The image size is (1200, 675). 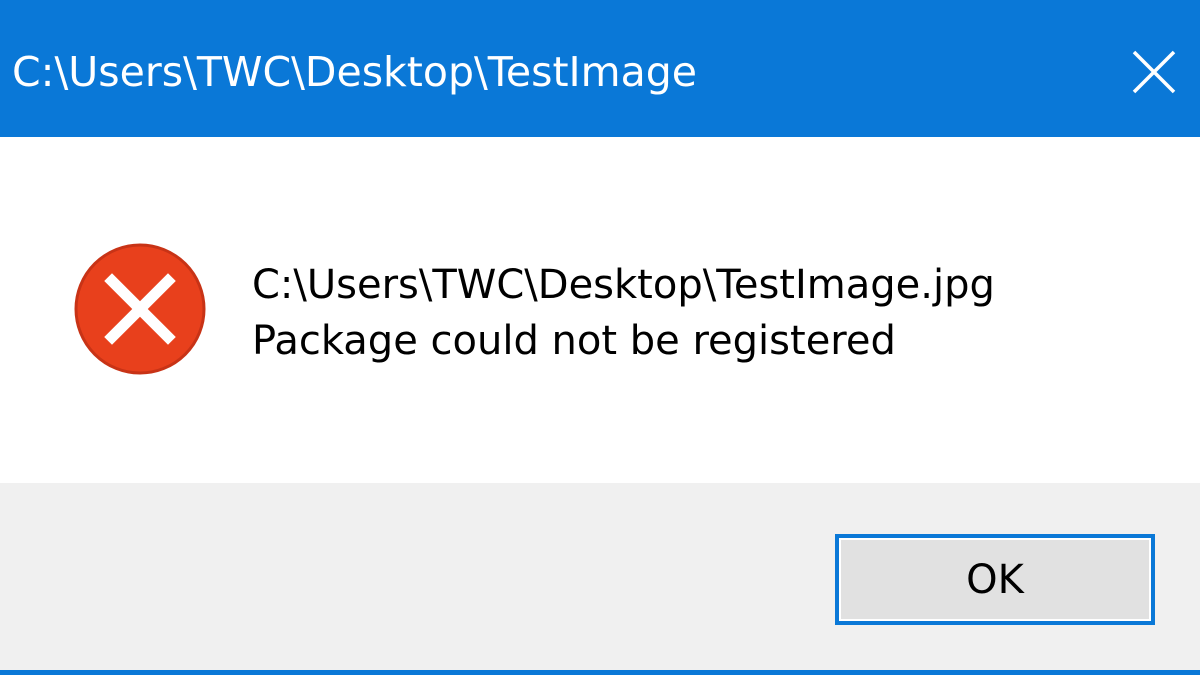 I want to click on ok-button-label: OK, so click(x=995, y=579).